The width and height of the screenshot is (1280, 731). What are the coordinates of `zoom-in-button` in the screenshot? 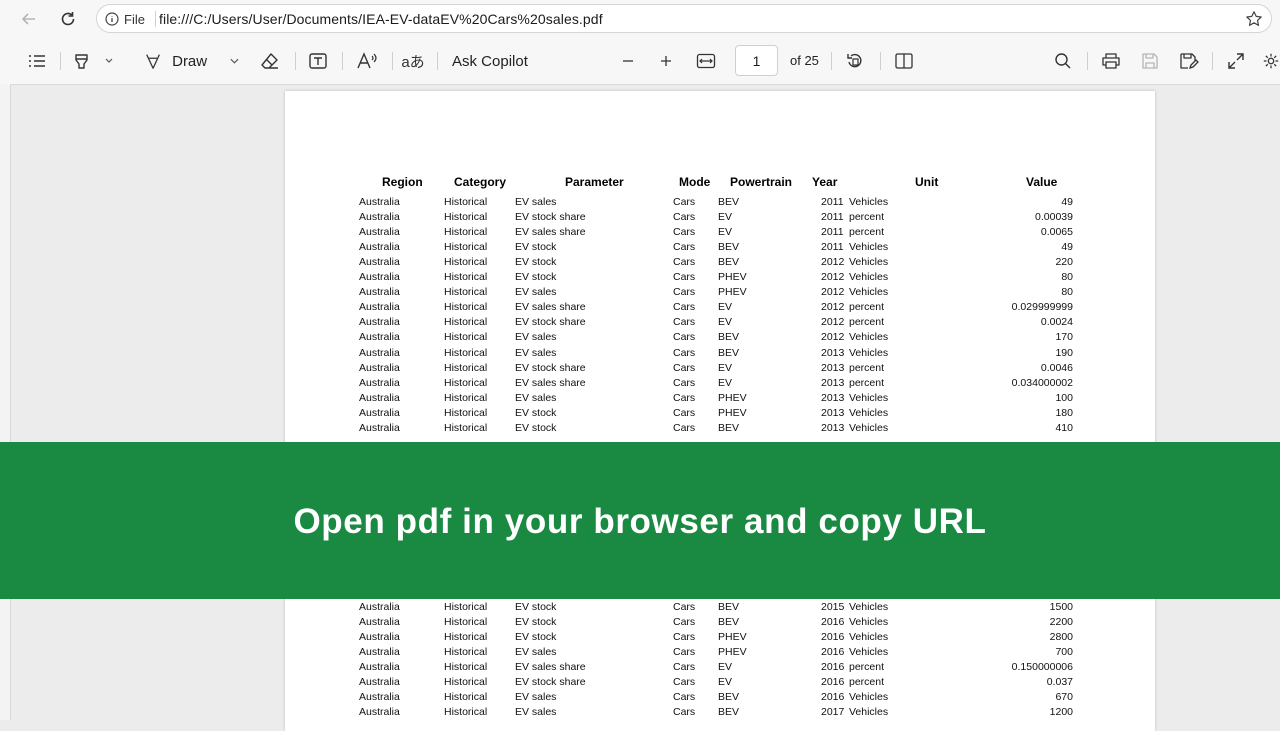 It's located at (666, 61).